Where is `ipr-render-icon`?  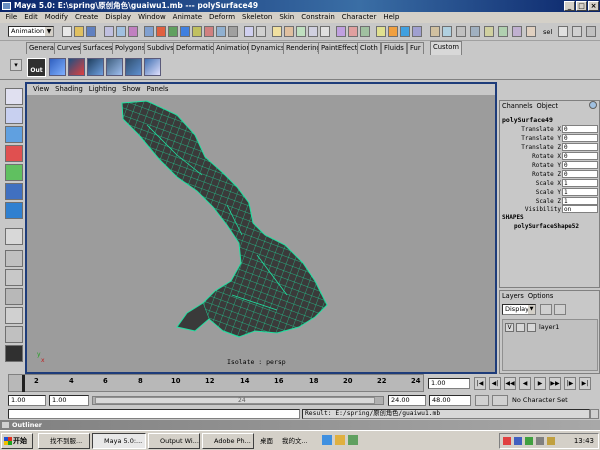
ipr-render-icon is located at coordinates (405, 31).